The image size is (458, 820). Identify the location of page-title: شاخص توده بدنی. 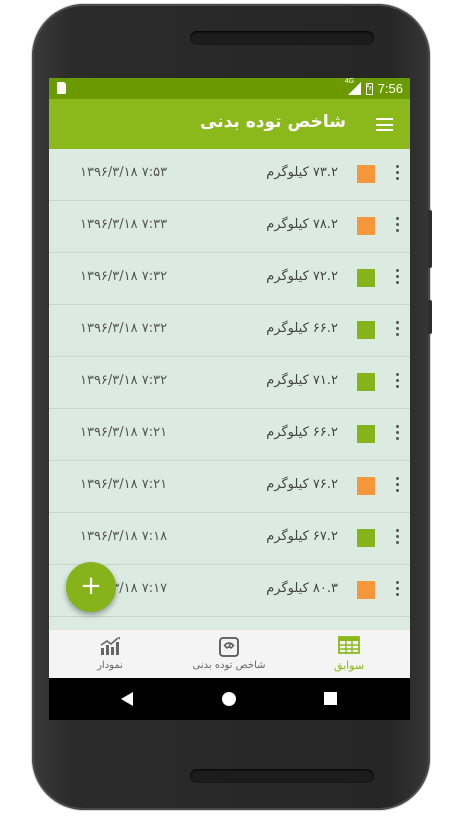
(273, 122).